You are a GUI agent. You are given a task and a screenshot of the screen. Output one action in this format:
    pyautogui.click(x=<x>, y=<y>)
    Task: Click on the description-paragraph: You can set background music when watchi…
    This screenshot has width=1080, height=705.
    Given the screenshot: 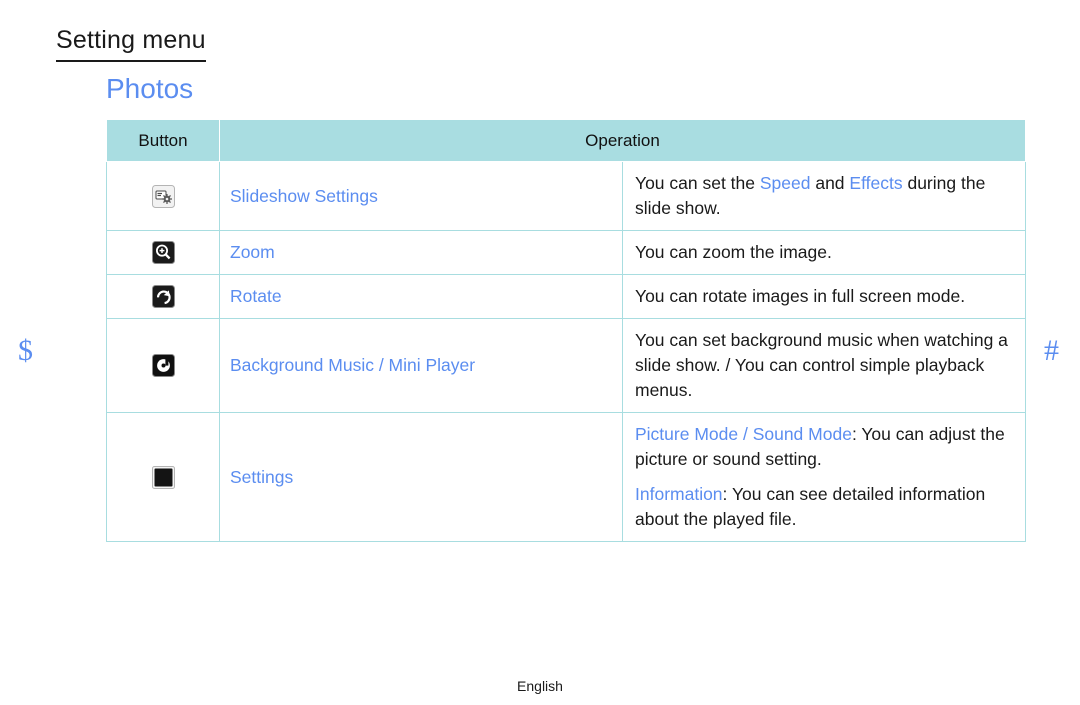 What is the action you would take?
    pyautogui.click(x=830, y=365)
    